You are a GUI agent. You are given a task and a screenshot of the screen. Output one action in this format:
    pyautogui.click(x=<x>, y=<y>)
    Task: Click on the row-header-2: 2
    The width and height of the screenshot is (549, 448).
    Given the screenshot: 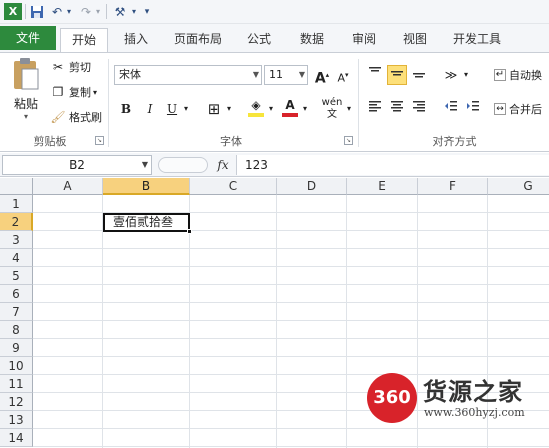 What is the action you would take?
    pyautogui.click(x=16, y=222)
    